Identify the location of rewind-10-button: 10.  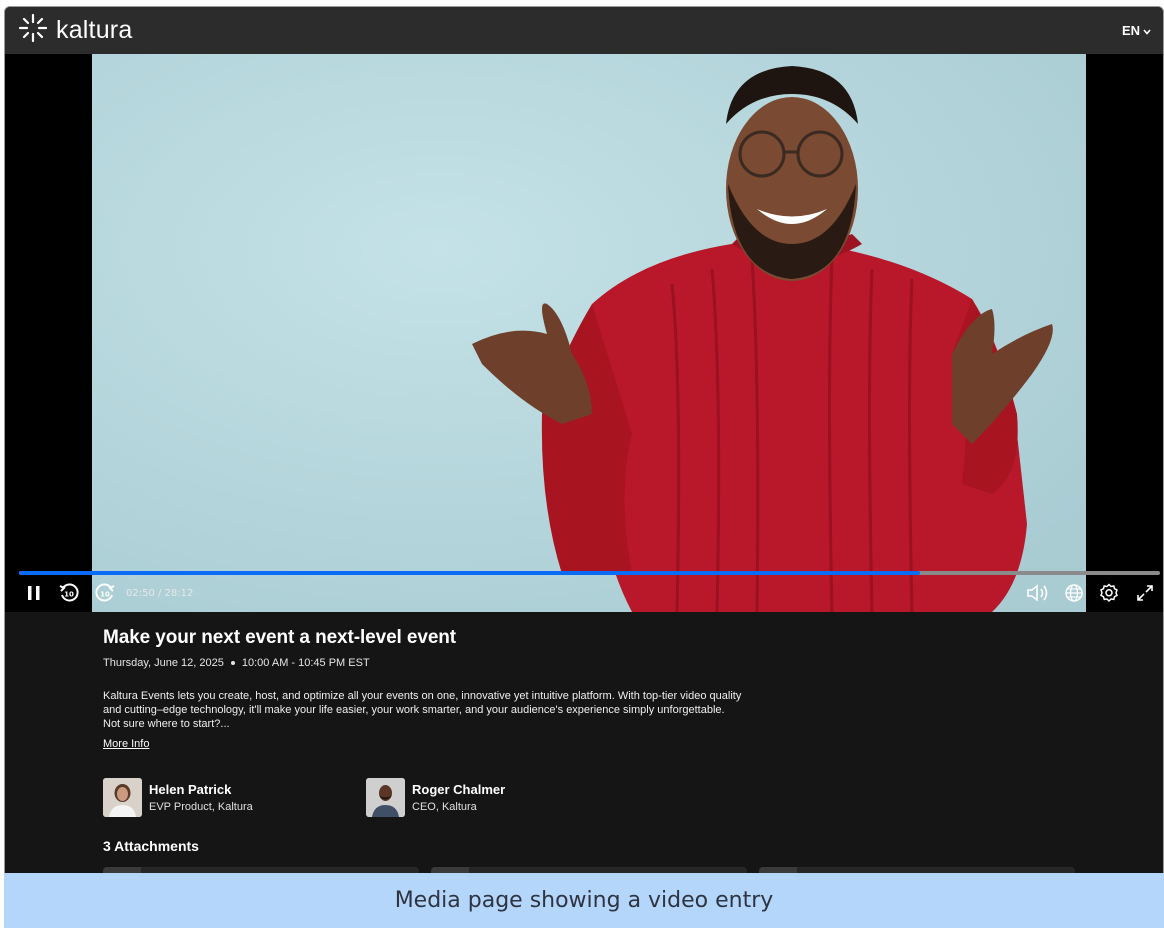
(69, 595).